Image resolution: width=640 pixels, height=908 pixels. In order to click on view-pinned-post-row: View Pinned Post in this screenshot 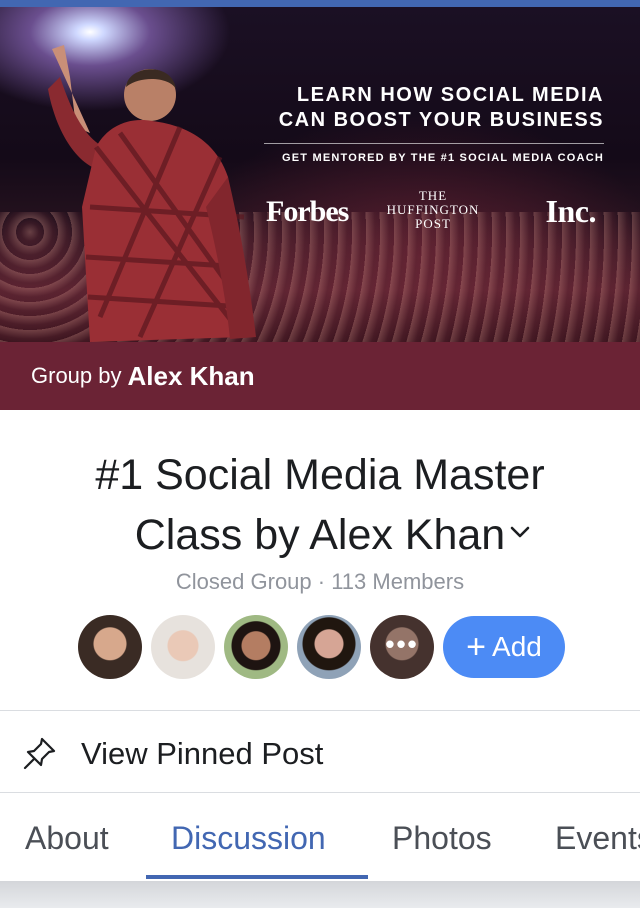, I will do `click(320, 752)`.